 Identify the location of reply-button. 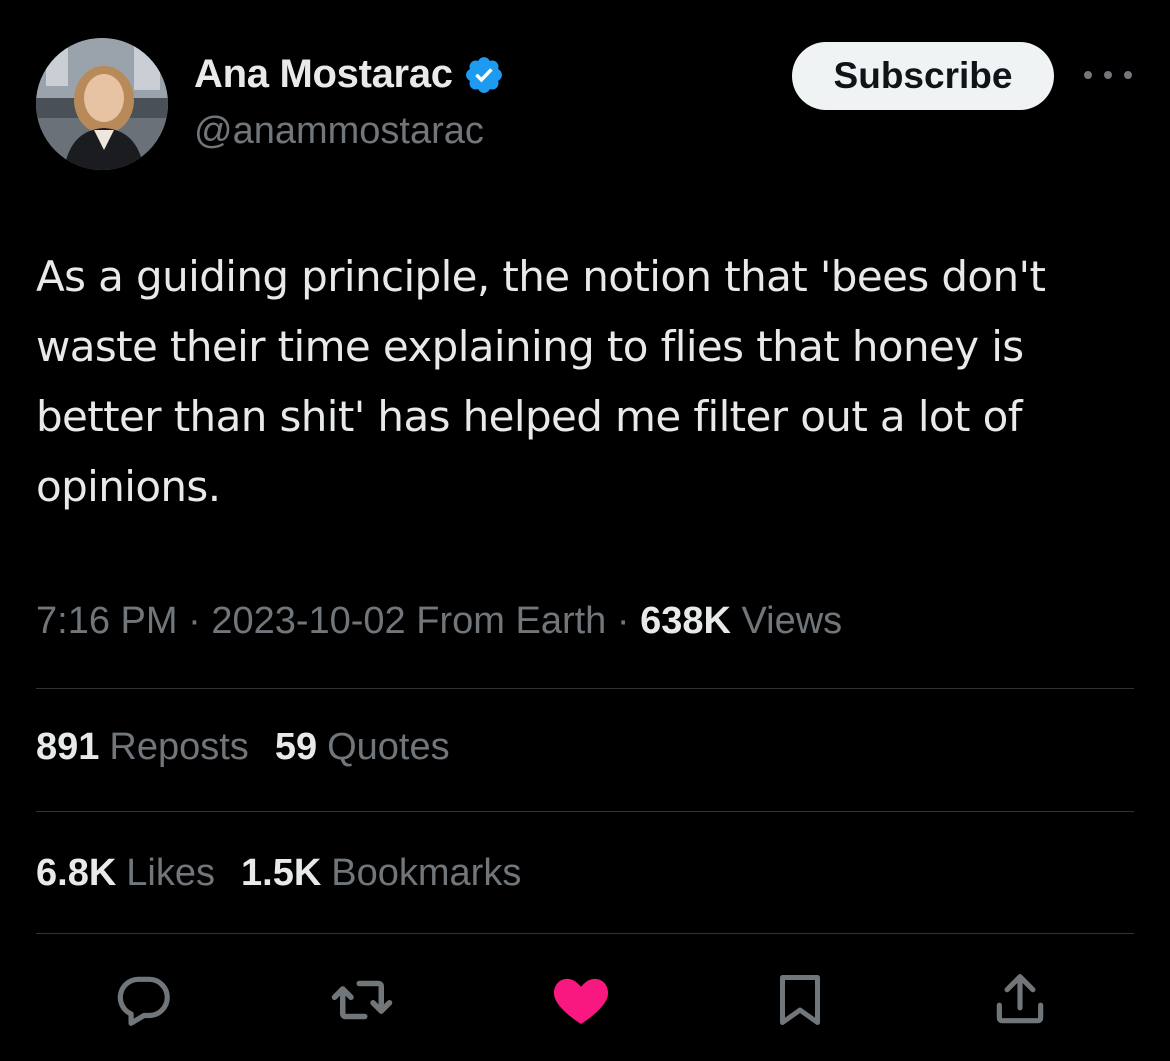
(144, 1000).